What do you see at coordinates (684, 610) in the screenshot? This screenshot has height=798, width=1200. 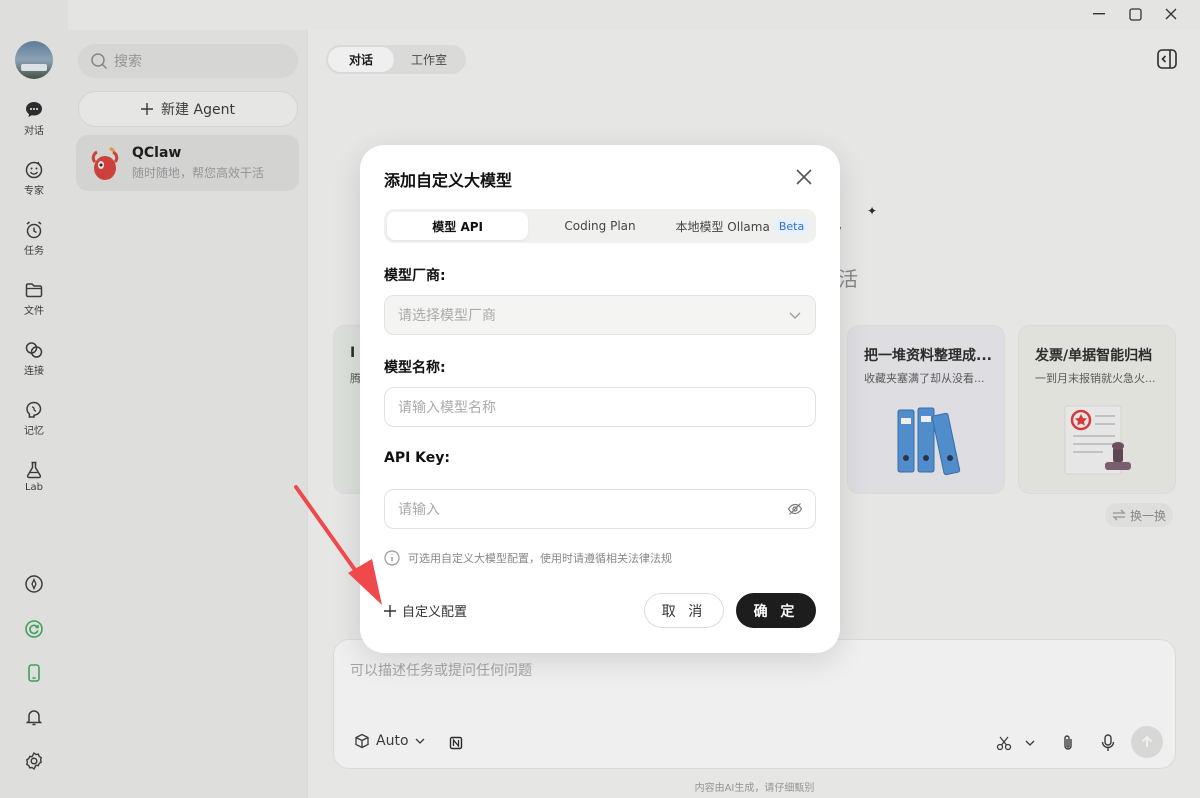 I see `cancel-button: 取 消` at bounding box center [684, 610].